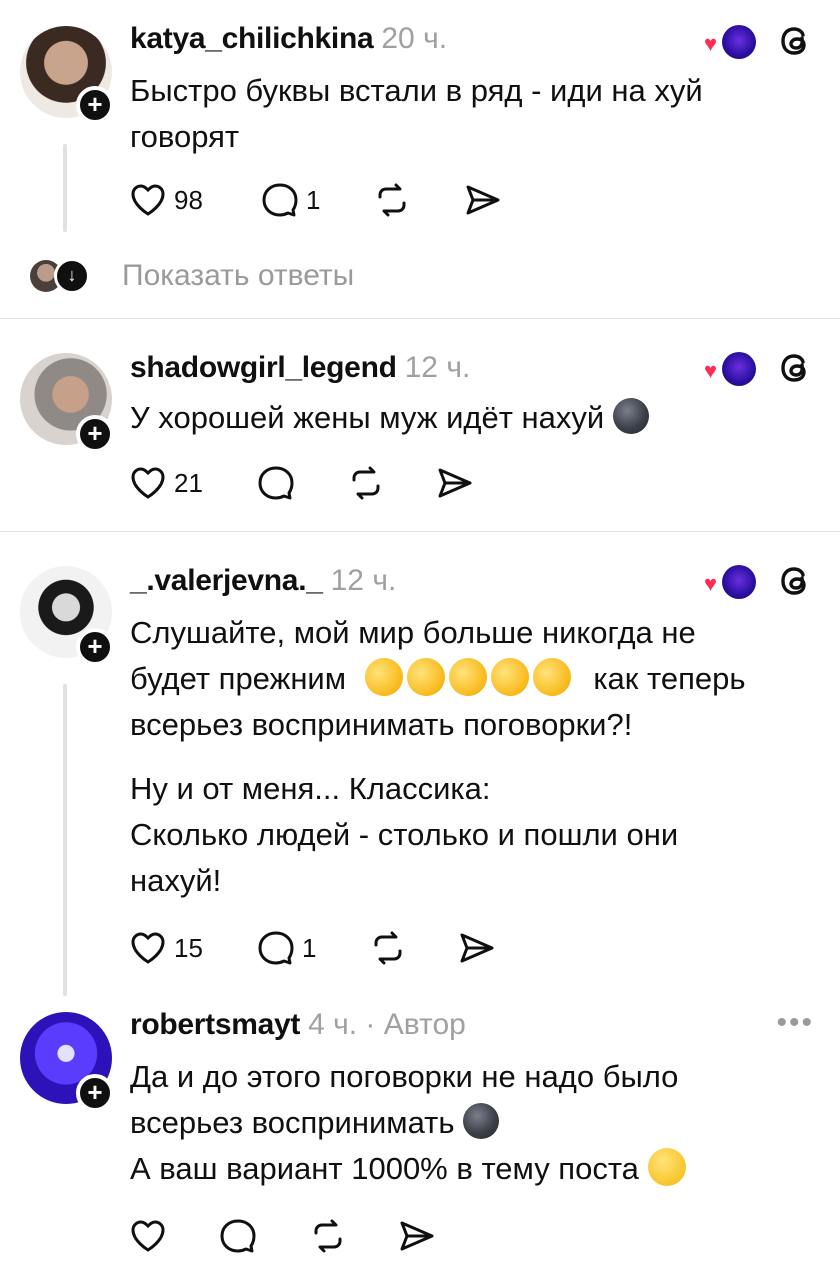 The width and height of the screenshot is (840, 1280). I want to click on like-button, so click(148, 1236).